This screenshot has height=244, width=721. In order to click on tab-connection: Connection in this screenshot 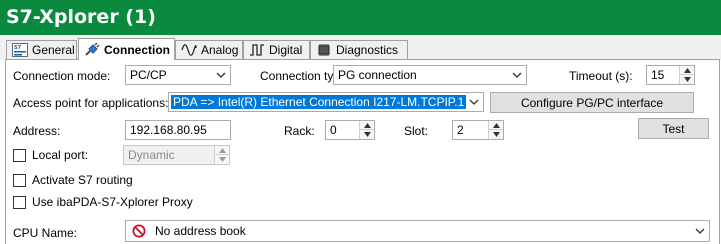, I will do `click(126, 49)`.